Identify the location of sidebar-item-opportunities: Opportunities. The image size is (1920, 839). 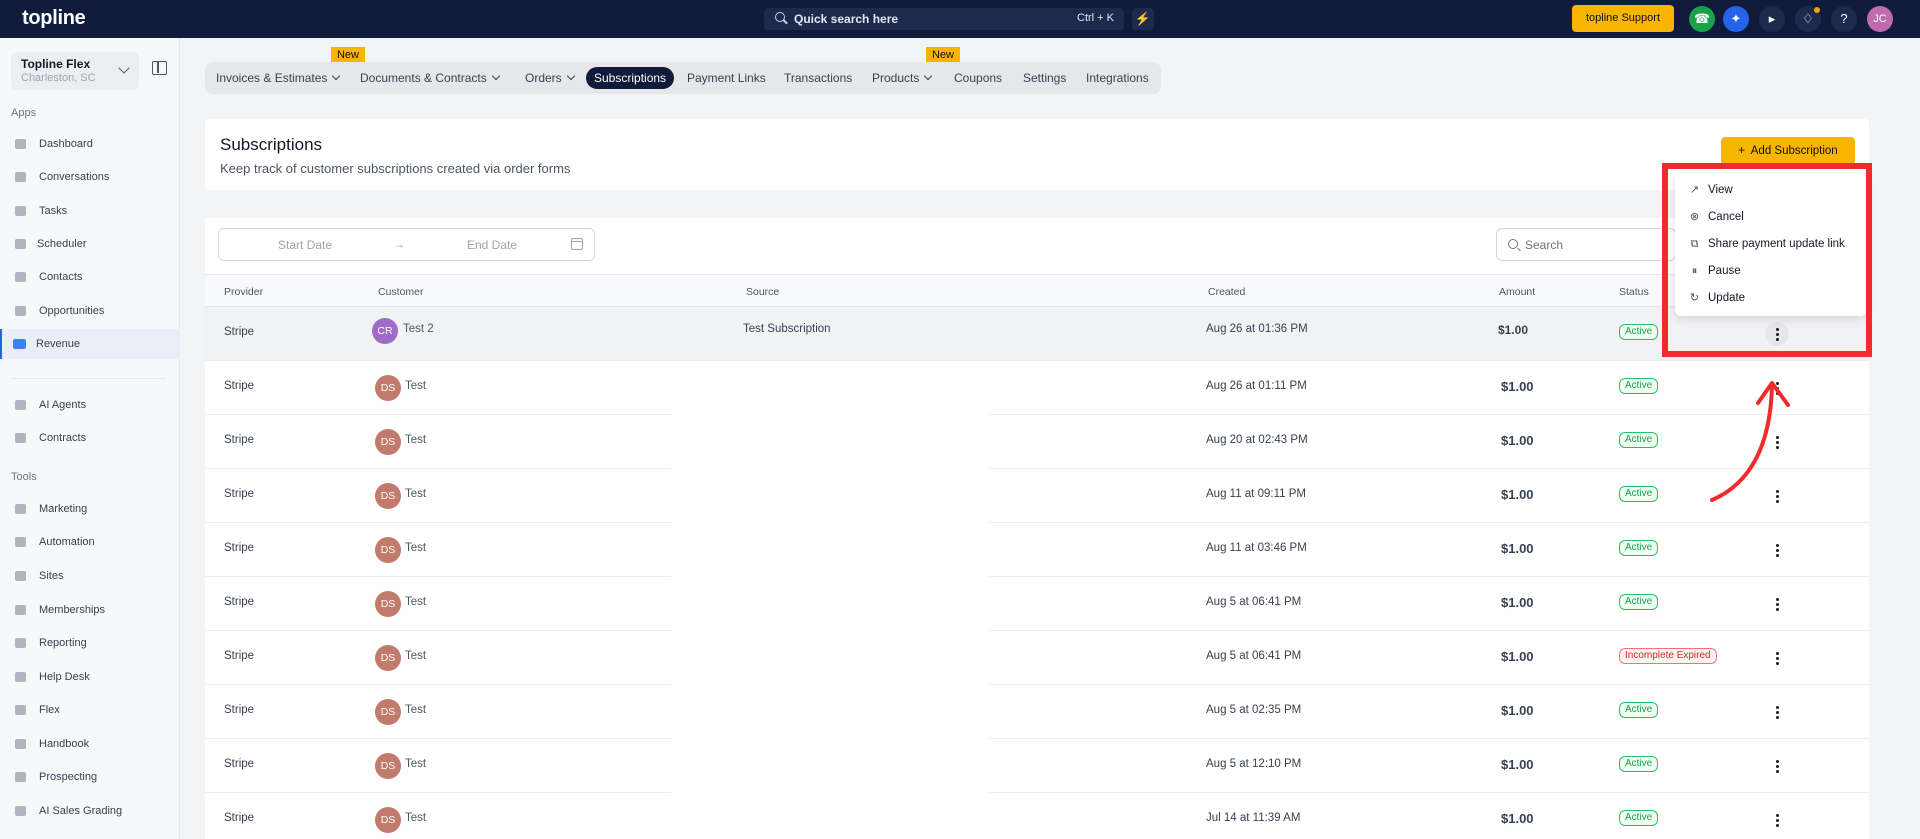
(90, 311).